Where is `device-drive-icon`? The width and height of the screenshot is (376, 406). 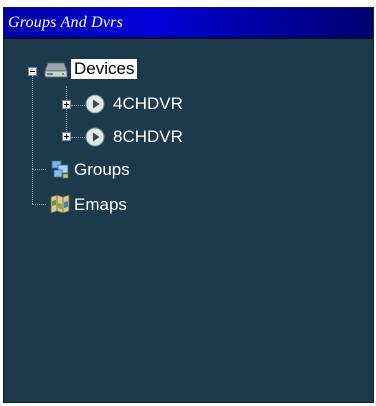
device-drive-icon is located at coordinates (56, 70).